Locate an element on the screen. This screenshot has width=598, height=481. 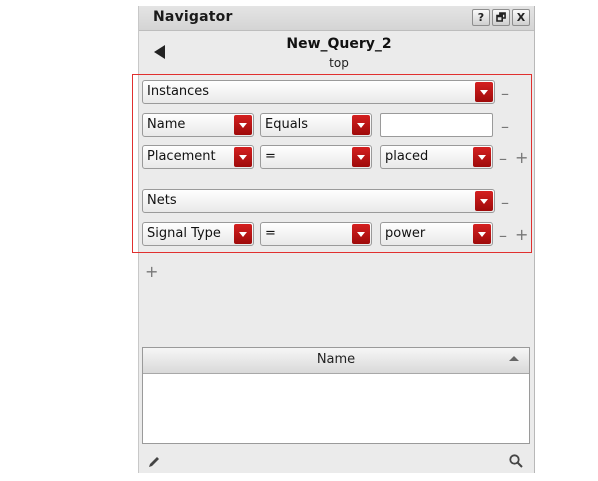
field-dropdown: Signal Type is located at coordinates (198, 234).